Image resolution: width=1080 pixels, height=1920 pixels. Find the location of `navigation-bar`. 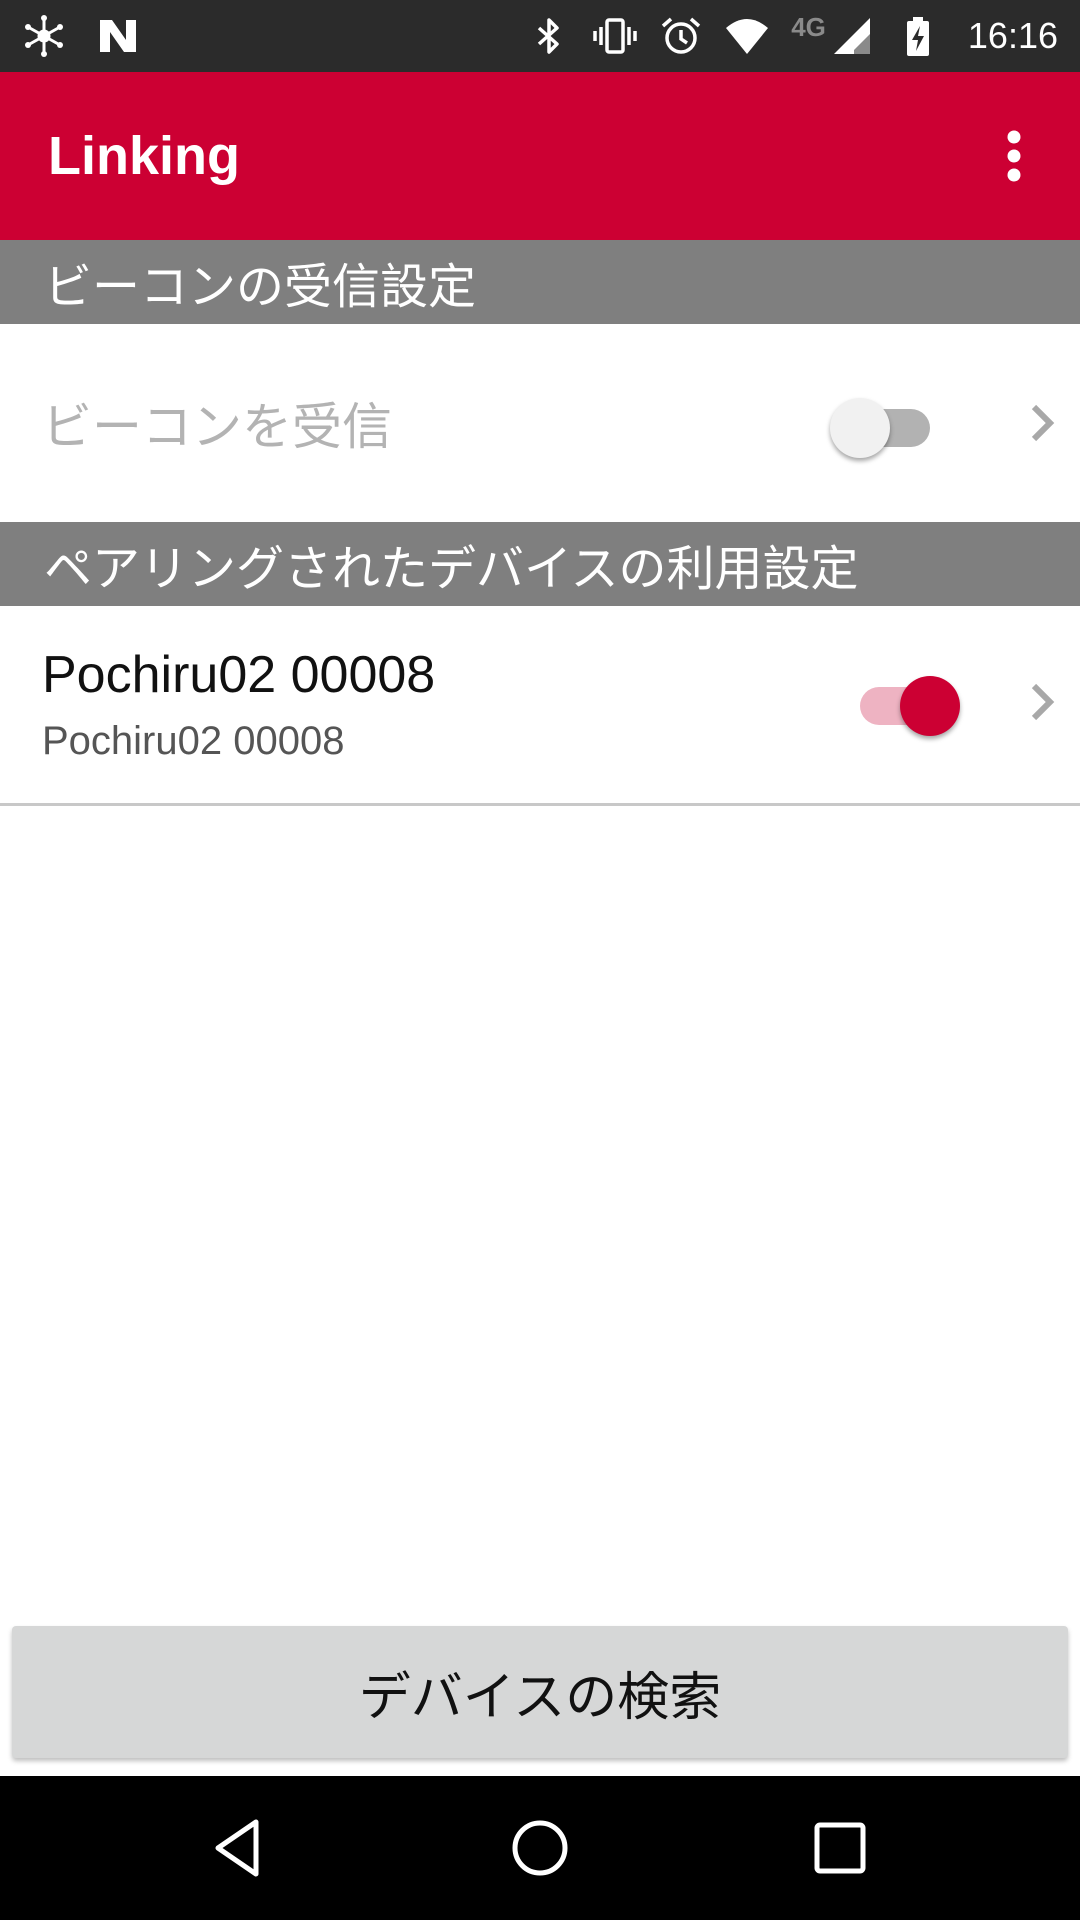

navigation-bar is located at coordinates (540, 1848).